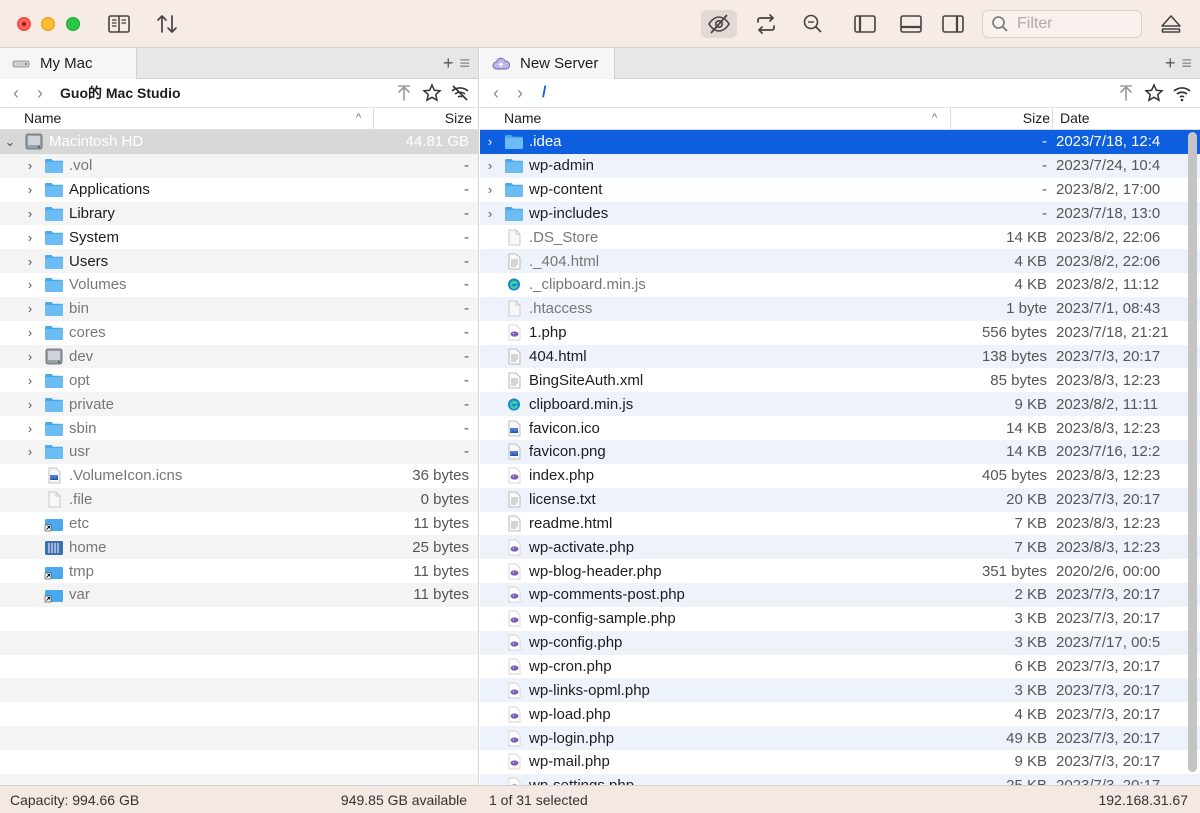  I want to click on path-label: /, so click(544, 93).